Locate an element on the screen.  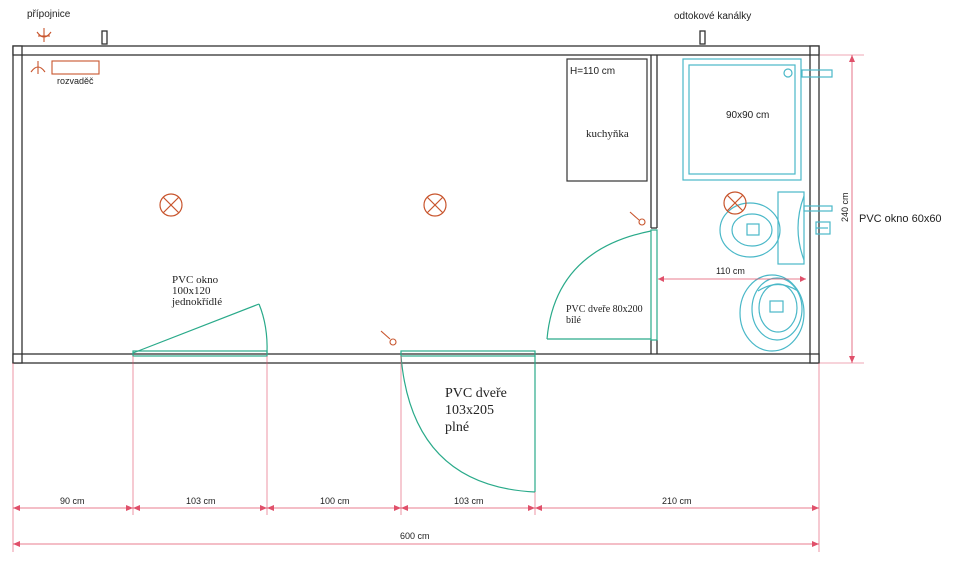
main-door-line2: 103x205 is located at coordinates (469, 410).